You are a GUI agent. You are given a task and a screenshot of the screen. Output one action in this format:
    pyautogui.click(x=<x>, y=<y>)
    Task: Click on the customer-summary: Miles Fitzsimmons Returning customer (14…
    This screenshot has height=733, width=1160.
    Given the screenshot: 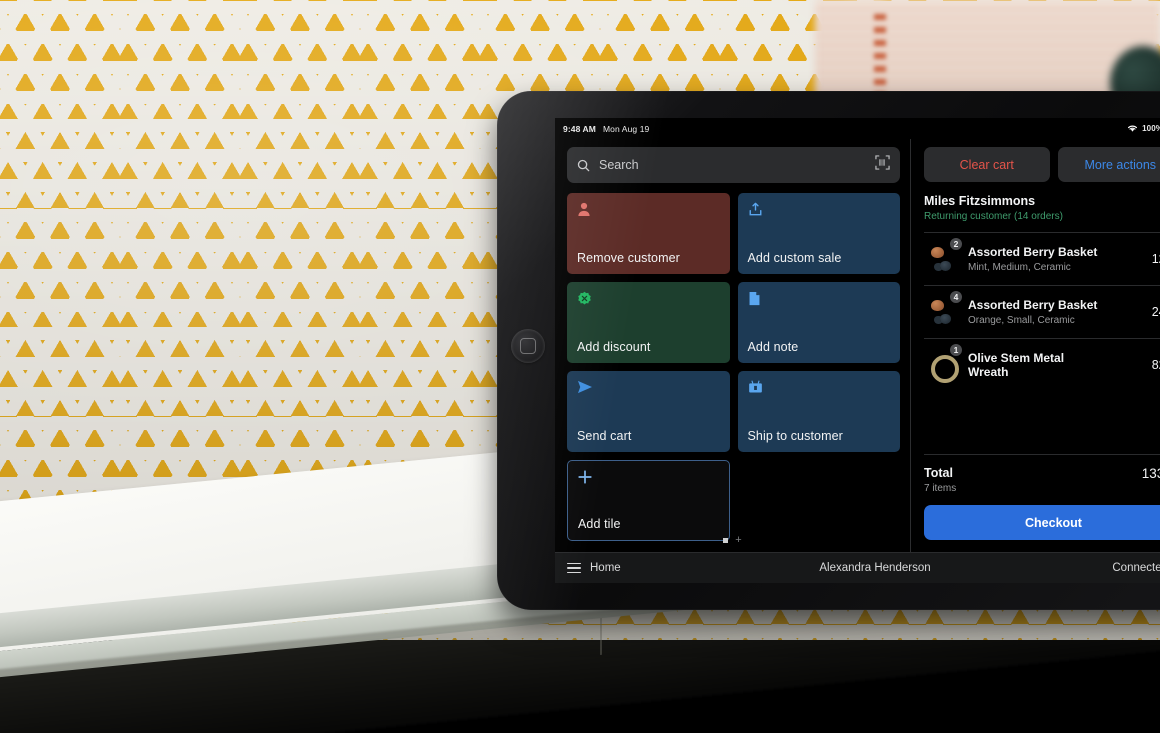 What is the action you would take?
    pyautogui.click(x=1042, y=208)
    